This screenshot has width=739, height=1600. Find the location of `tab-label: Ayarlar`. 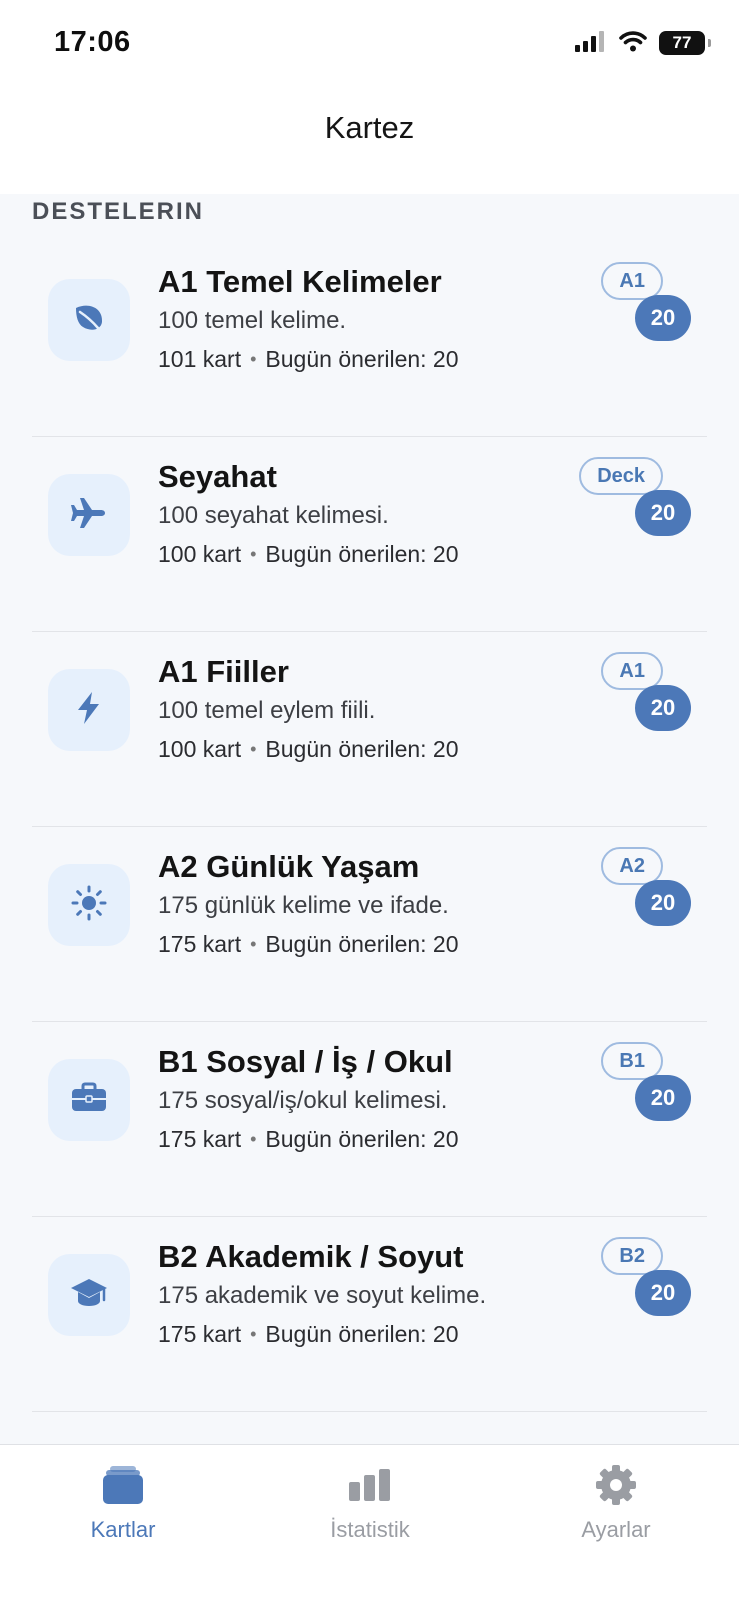

tab-label: Ayarlar is located at coordinates (616, 1529).